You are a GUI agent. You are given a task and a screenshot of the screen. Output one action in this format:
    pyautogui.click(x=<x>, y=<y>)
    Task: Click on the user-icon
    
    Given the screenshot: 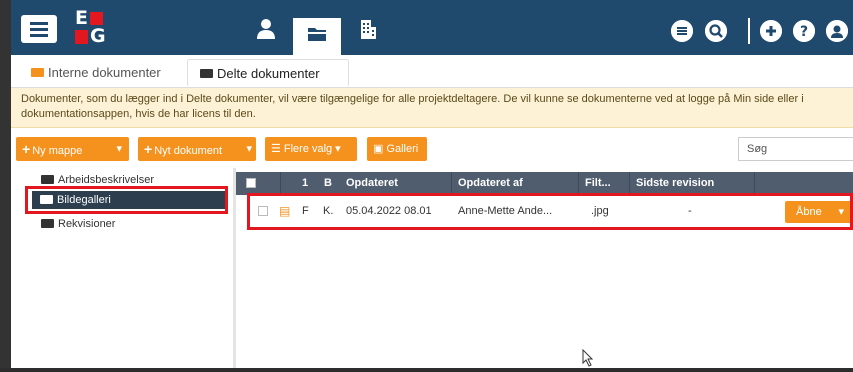 What is the action you would take?
    pyautogui.click(x=837, y=31)
    